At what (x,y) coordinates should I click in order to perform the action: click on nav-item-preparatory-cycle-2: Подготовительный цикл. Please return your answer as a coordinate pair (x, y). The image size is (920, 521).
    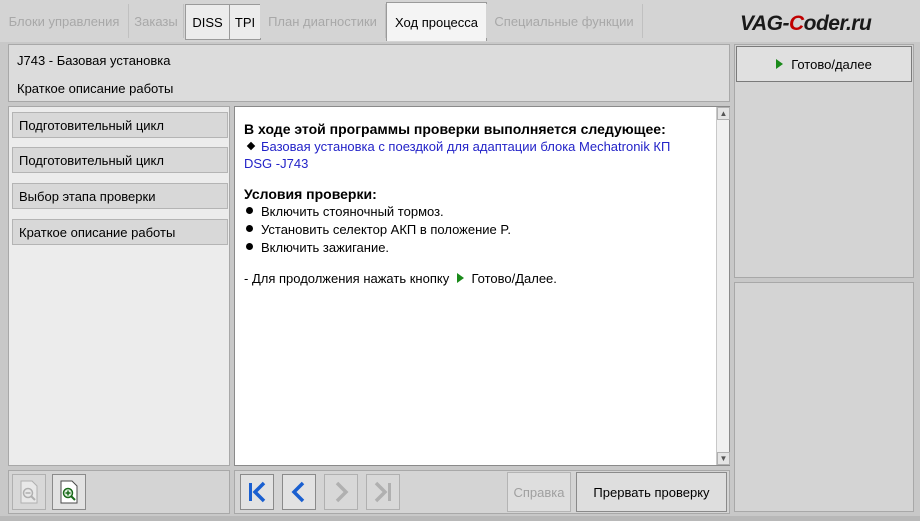
    Looking at the image, I should click on (120, 160).